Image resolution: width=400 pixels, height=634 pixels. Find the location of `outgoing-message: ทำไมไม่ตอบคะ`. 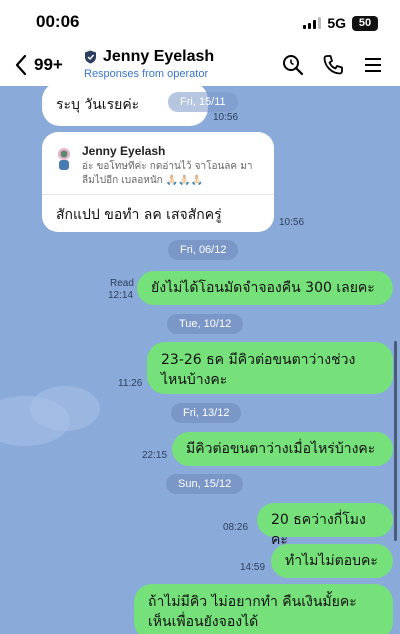

outgoing-message: ทำไมไม่ตอบคะ is located at coordinates (332, 561).